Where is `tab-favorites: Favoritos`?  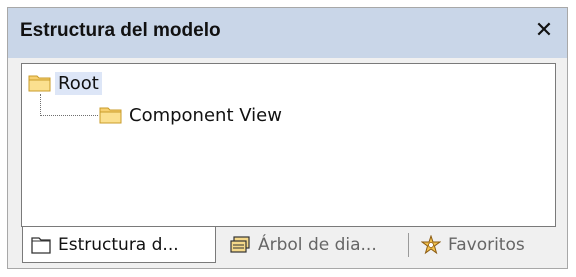 tab-favorites: Favoritos is located at coordinates (488, 245).